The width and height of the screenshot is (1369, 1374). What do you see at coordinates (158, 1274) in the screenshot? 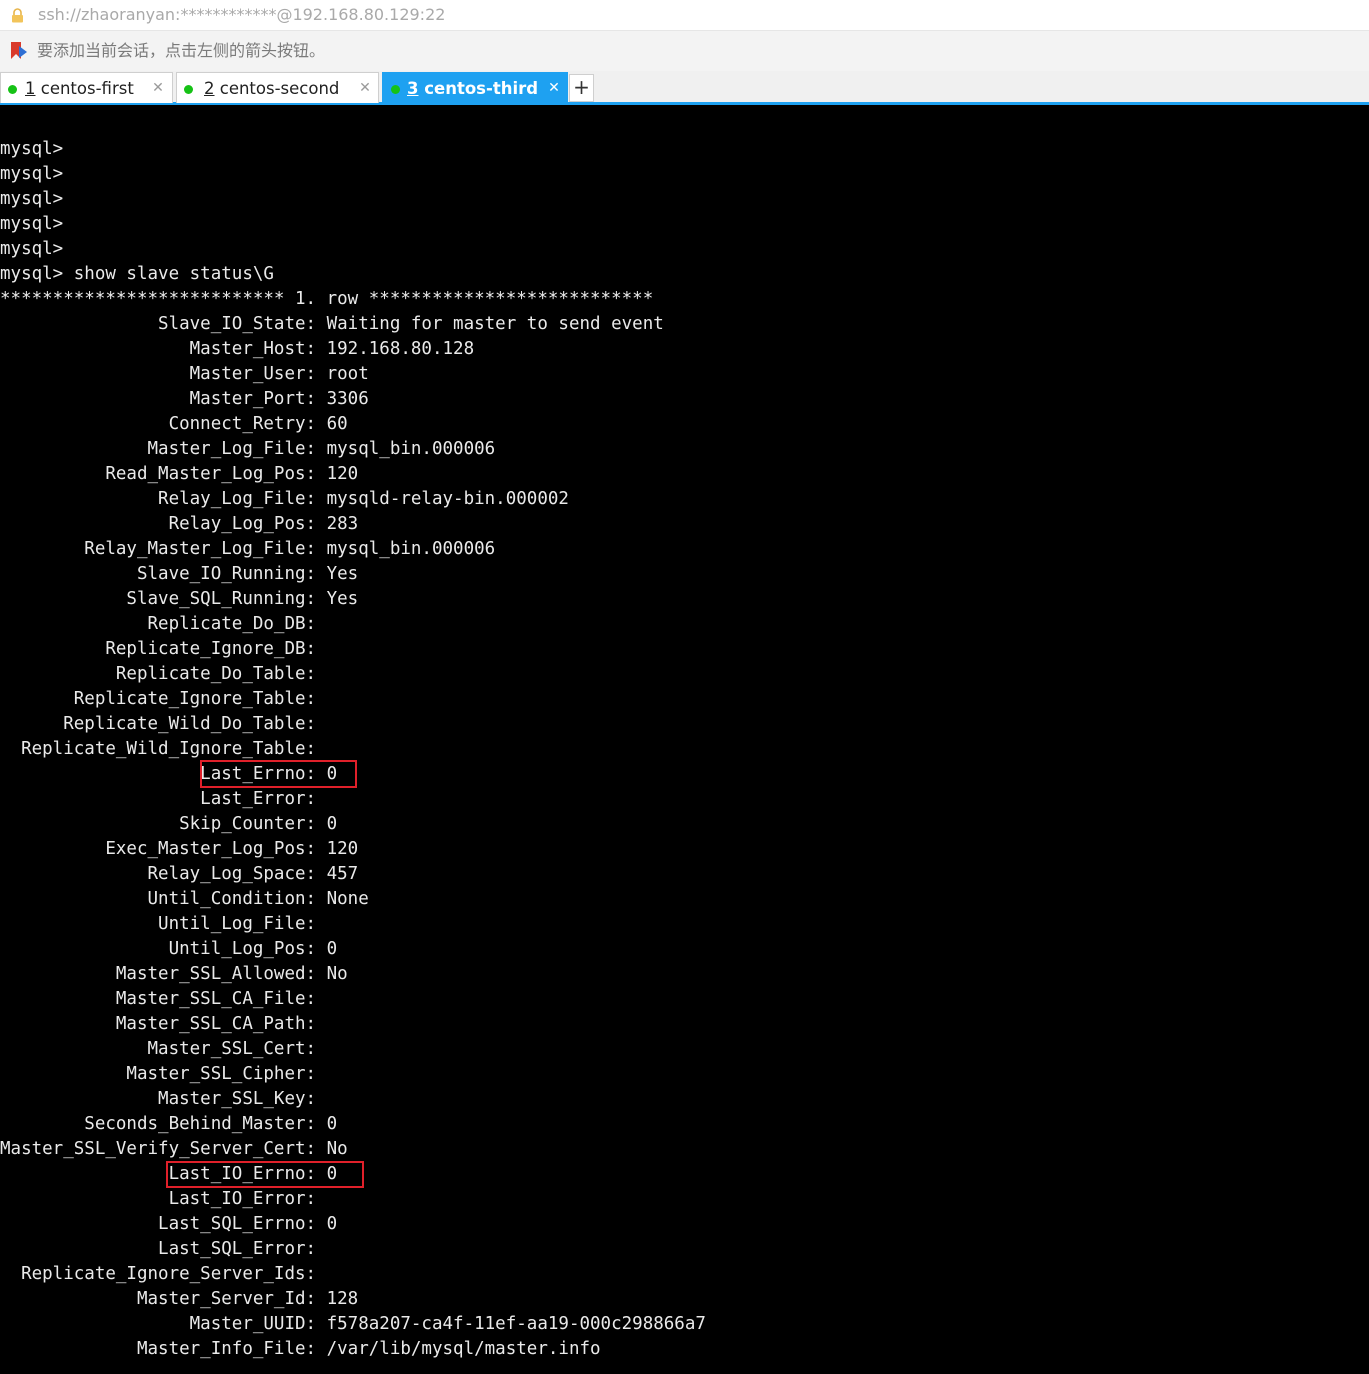
I see `terminal-line: Replicate_Ignore_Server_Ids:` at bounding box center [158, 1274].